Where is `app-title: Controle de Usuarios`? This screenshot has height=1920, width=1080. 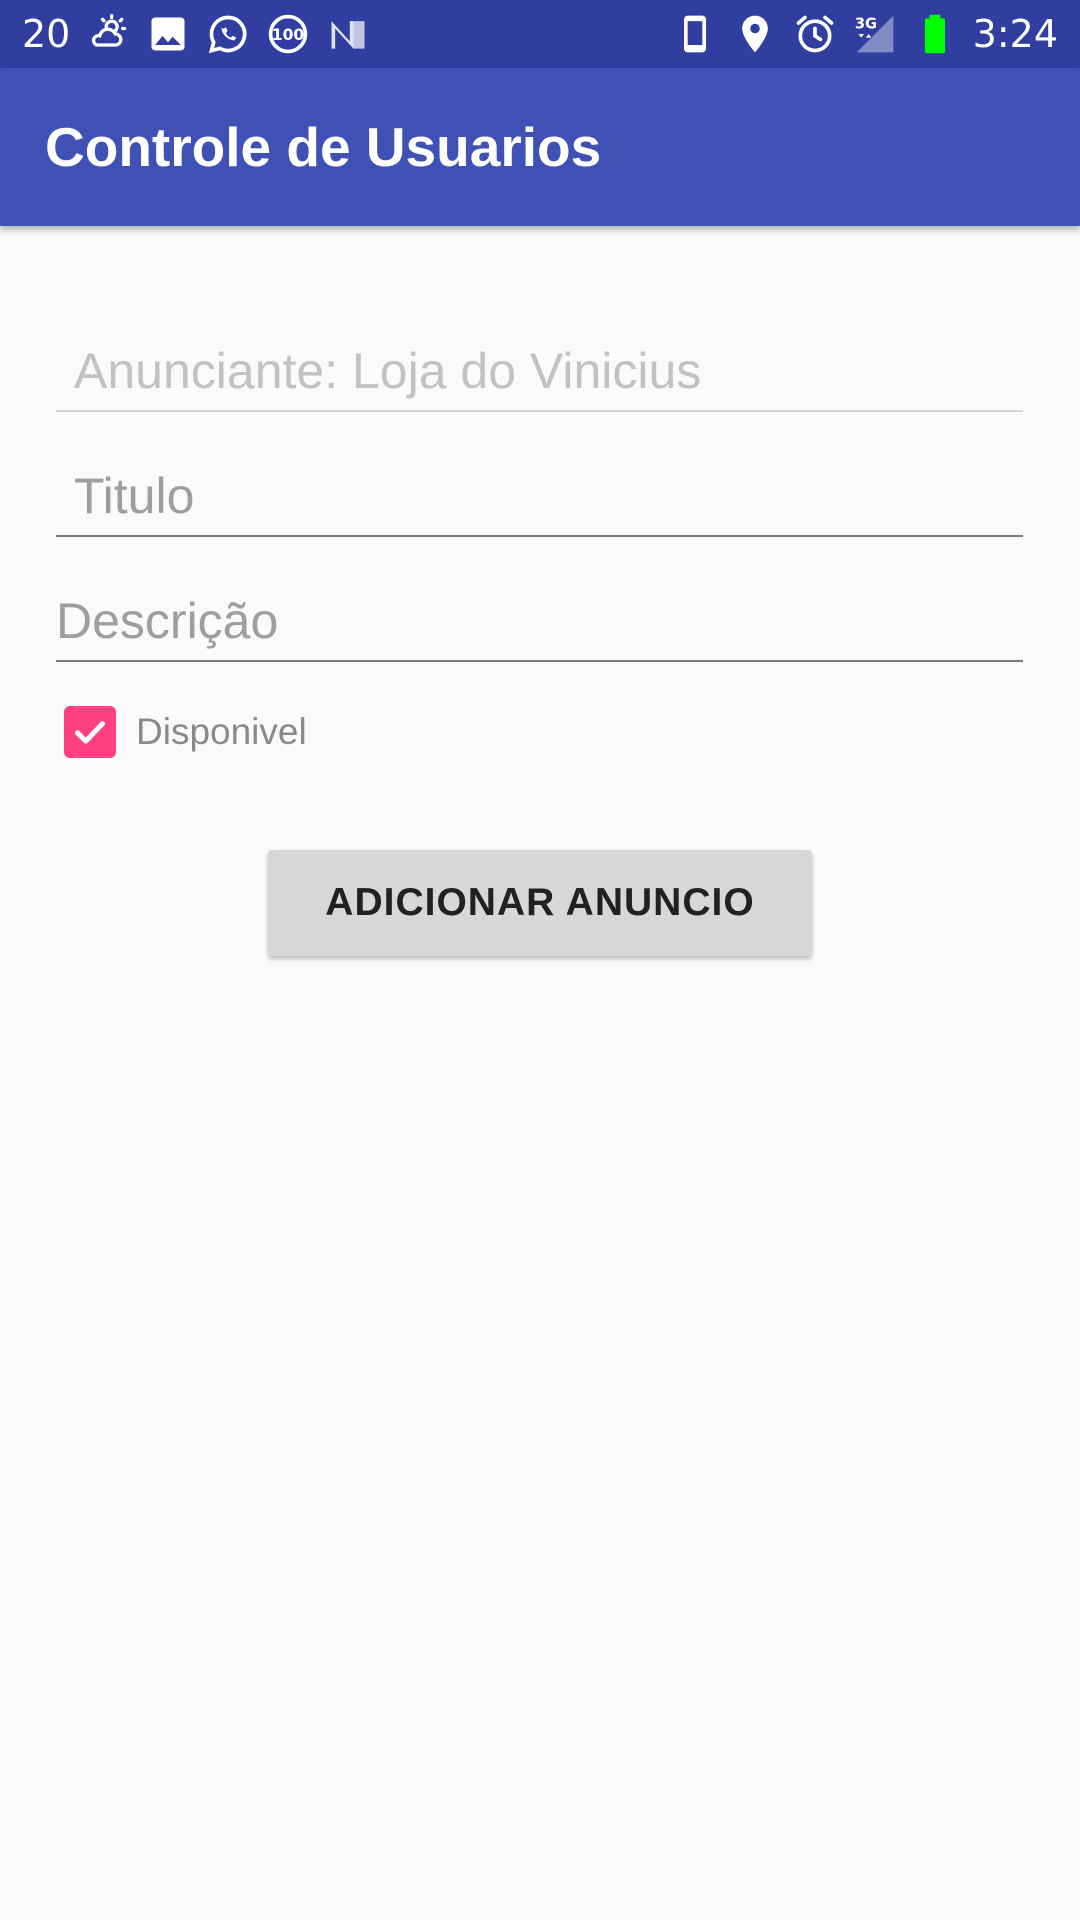 app-title: Controle de Usuarios is located at coordinates (323, 147).